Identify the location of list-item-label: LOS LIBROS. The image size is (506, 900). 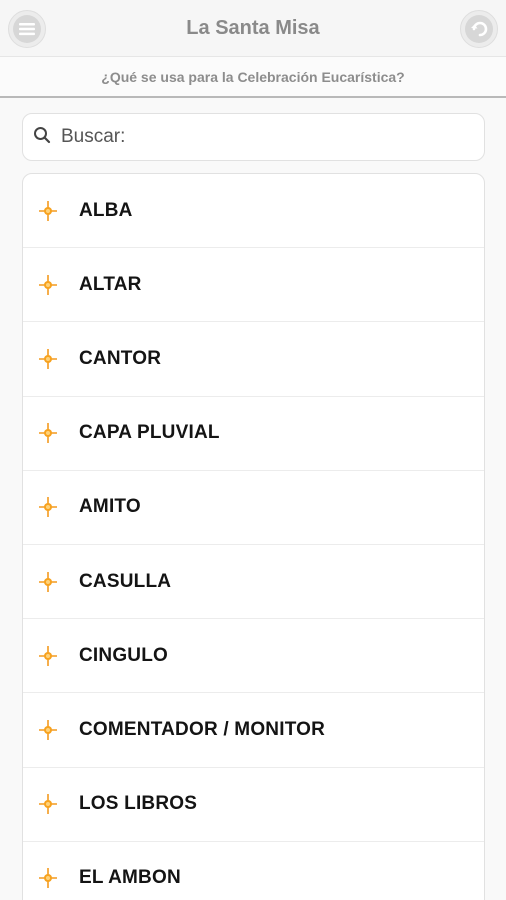
(138, 804).